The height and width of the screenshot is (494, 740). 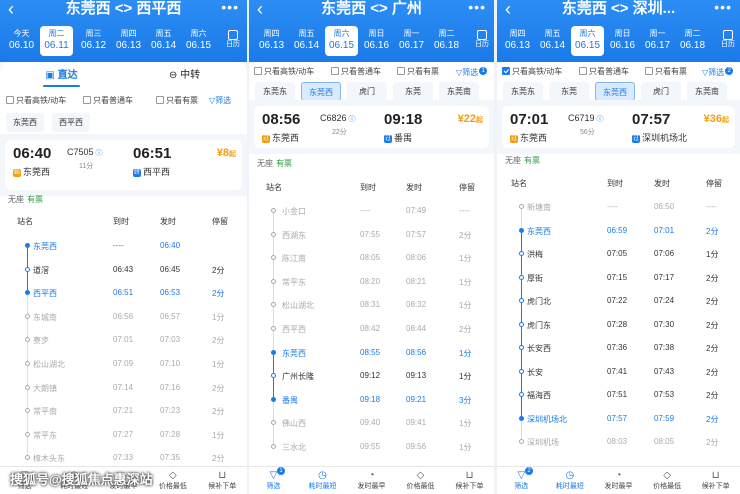 I want to click on stop-arr: 06:43, so click(x=123, y=269).